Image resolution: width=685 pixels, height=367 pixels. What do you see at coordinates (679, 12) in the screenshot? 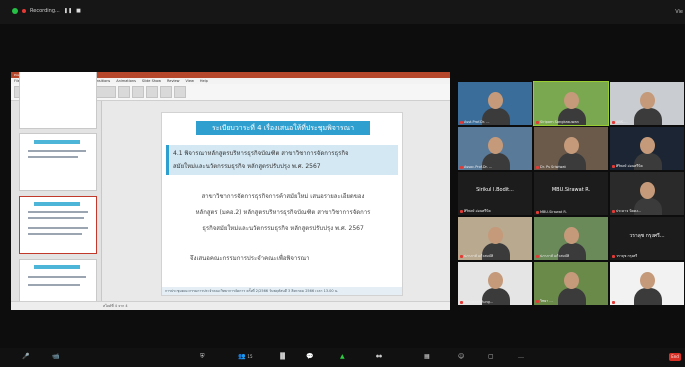
I see `view-button: Vie` at bounding box center [679, 12].